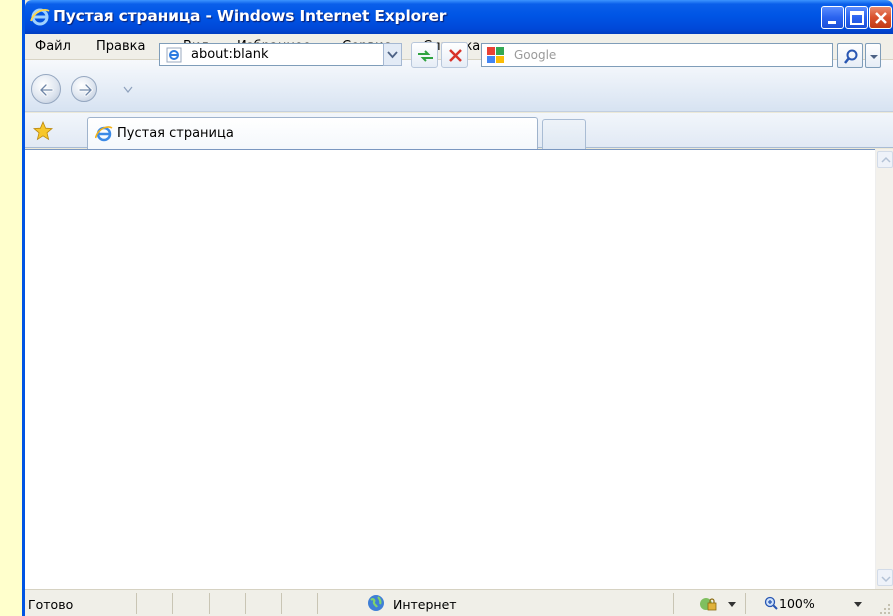 The width and height of the screenshot is (893, 616). I want to click on back-arrow-icon, so click(46, 90).